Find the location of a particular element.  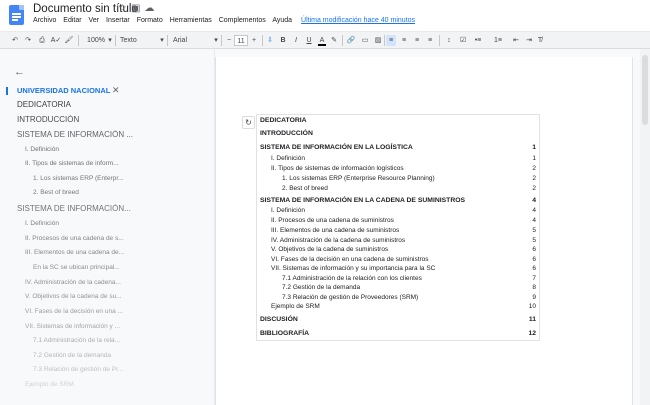

outline-item: Ejemplo de SRM is located at coordinates (49, 384).